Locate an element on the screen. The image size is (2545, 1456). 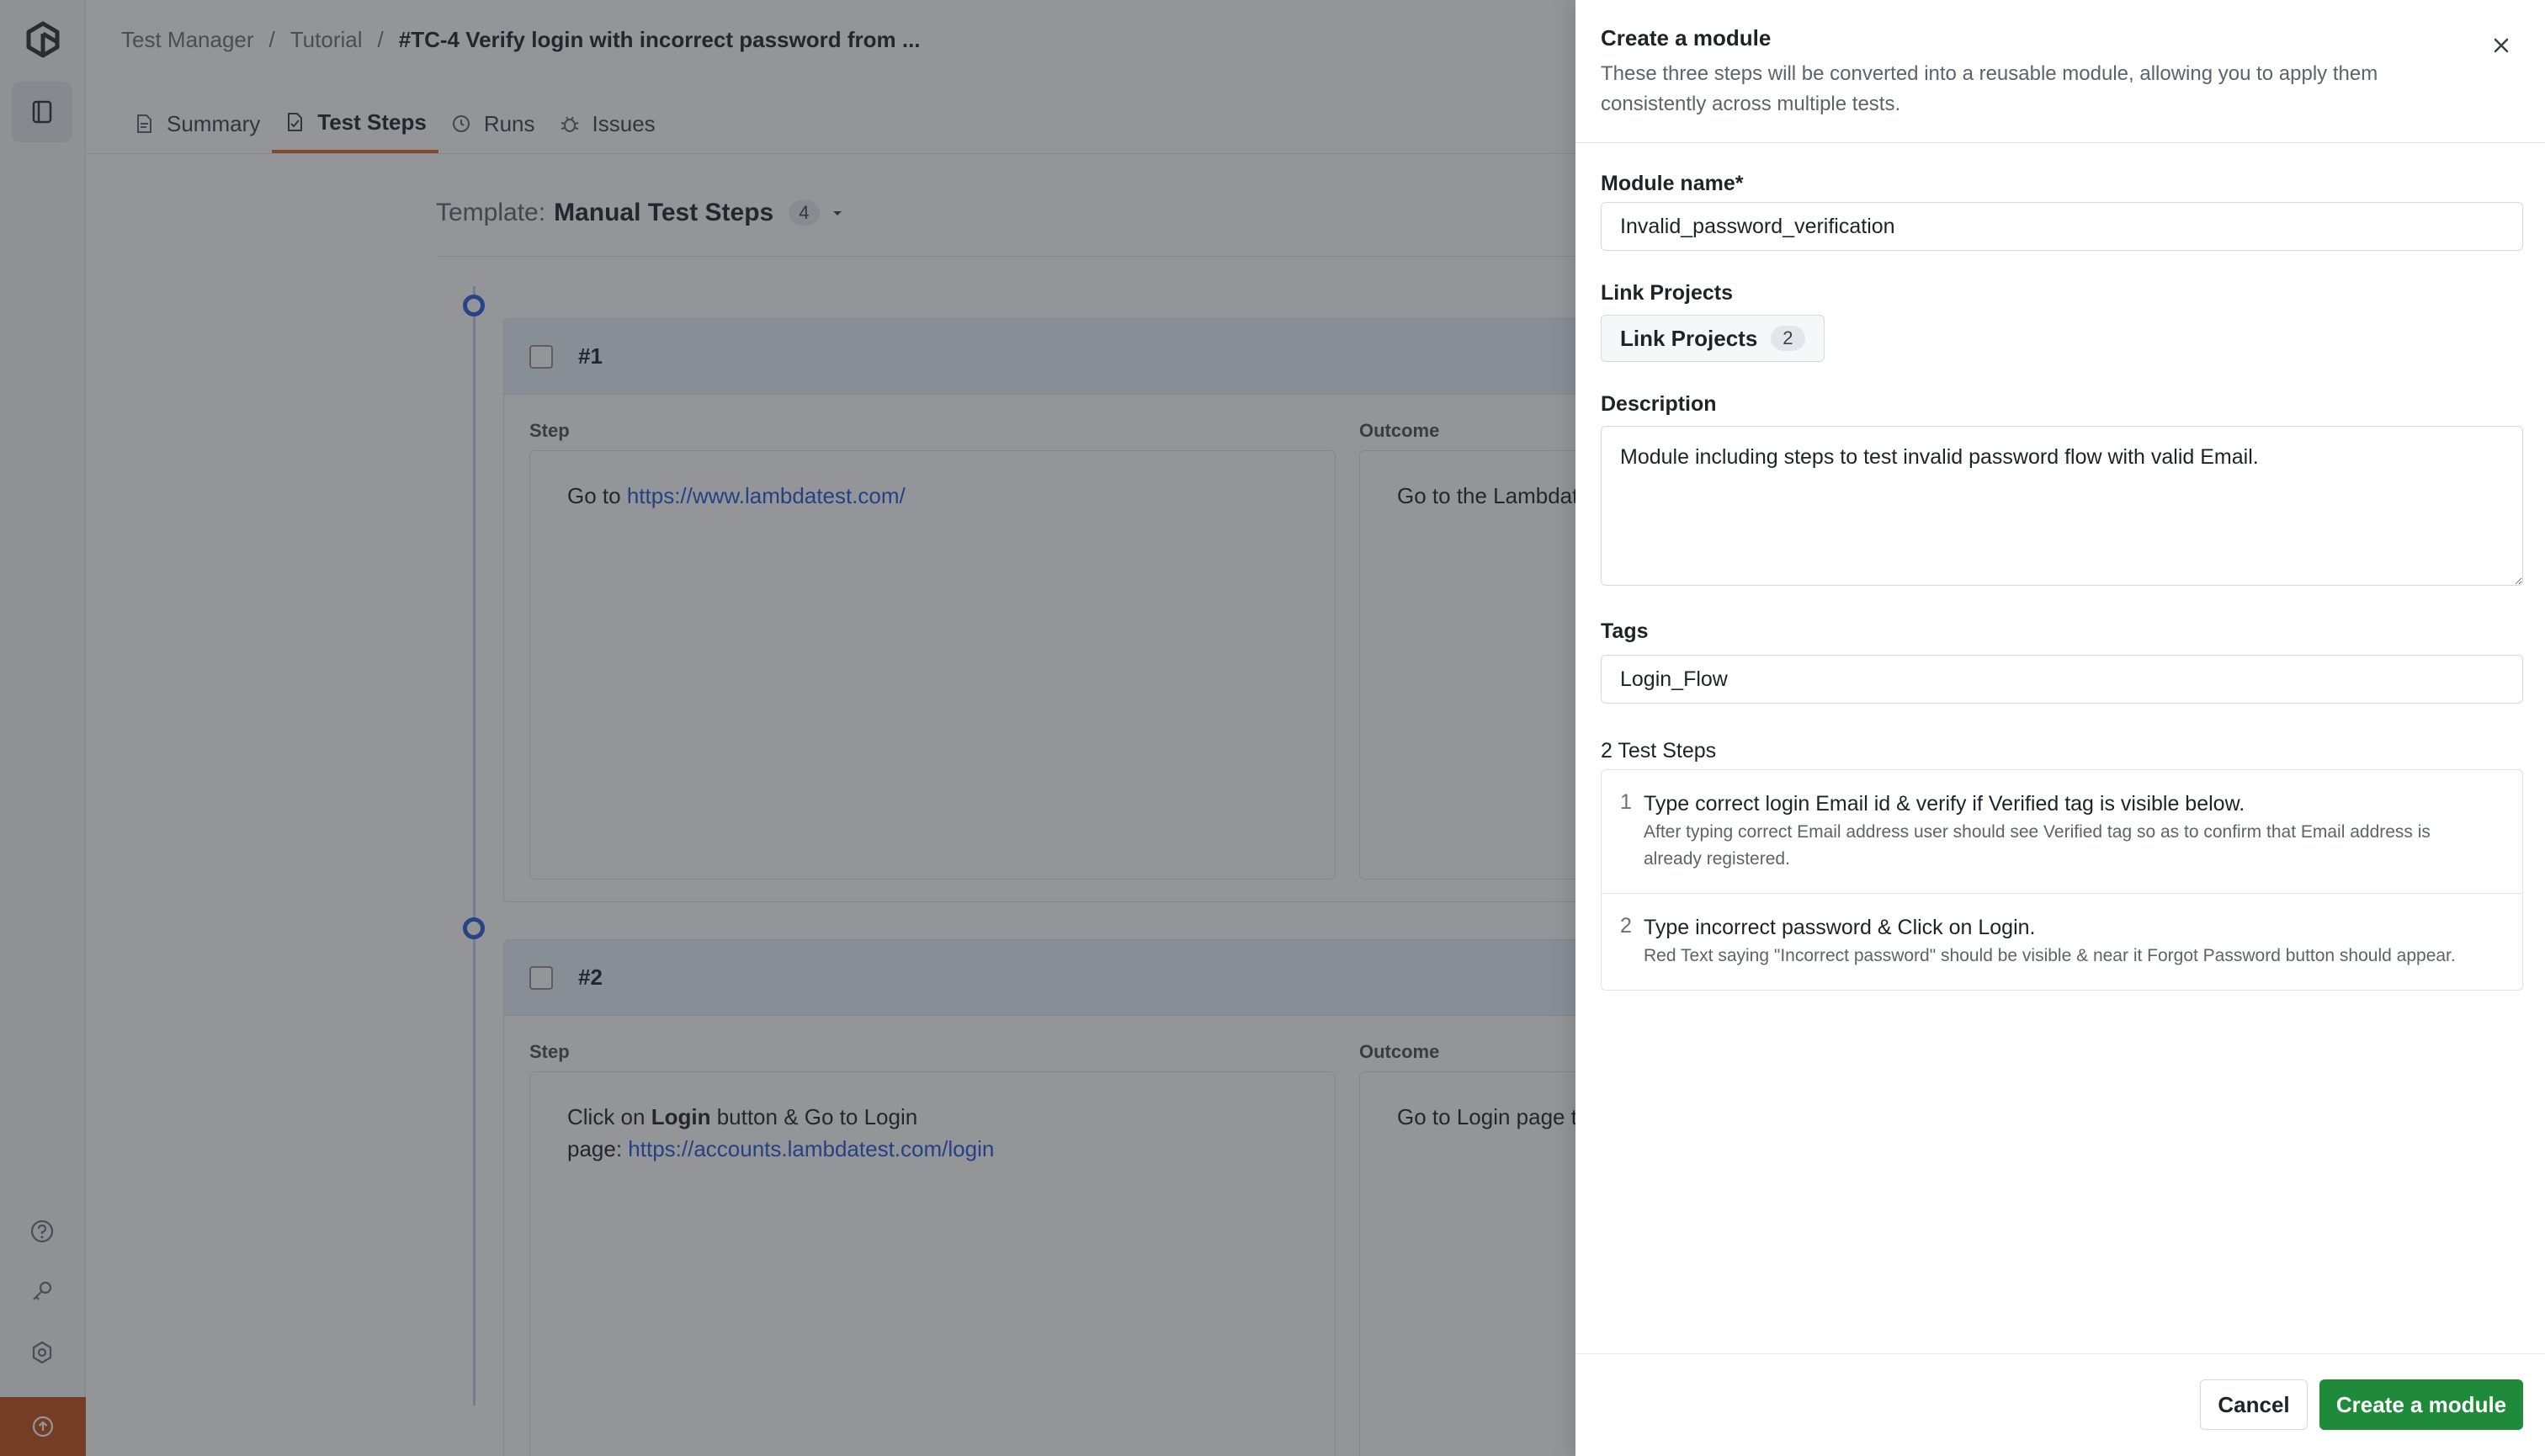
module-name-input is located at coordinates (2062, 227).